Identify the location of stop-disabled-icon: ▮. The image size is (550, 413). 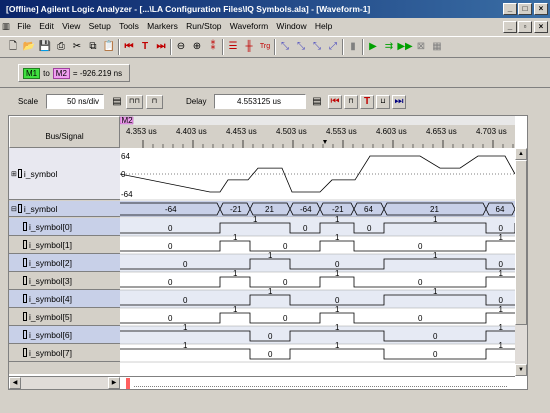
(353, 47).